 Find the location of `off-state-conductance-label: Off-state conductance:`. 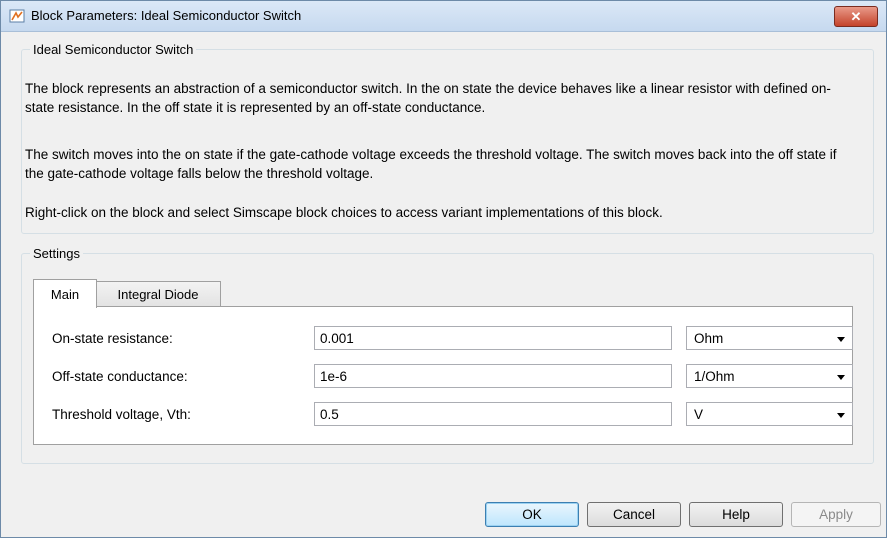

off-state-conductance-label: Off-state conductance: is located at coordinates (120, 376).